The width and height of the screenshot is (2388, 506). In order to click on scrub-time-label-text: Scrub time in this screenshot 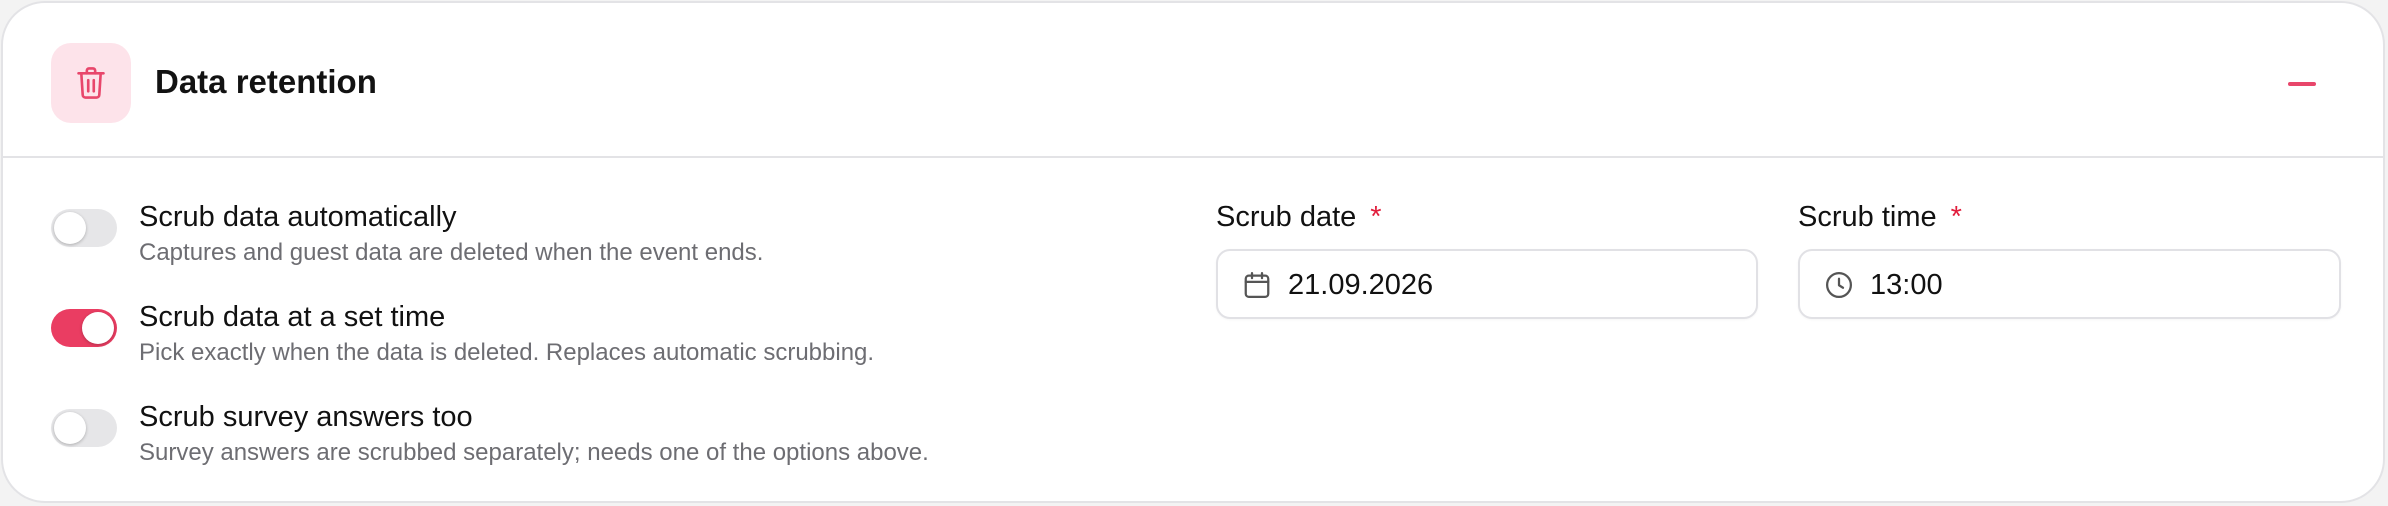, I will do `click(1867, 217)`.